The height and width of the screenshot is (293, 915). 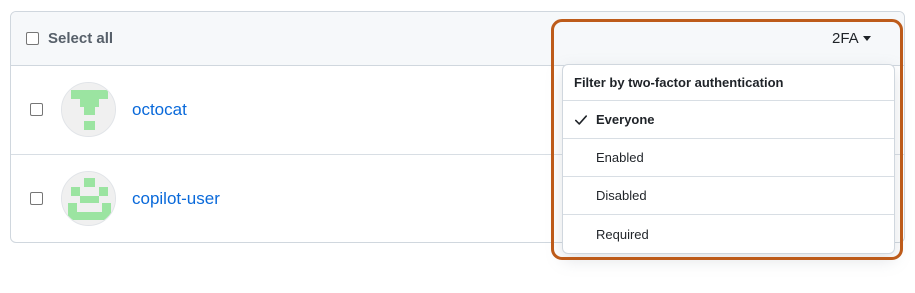 What do you see at coordinates (176, 199) in the screenshot?
I see `member-username: copilot-user` at bounding box center [176, 199].